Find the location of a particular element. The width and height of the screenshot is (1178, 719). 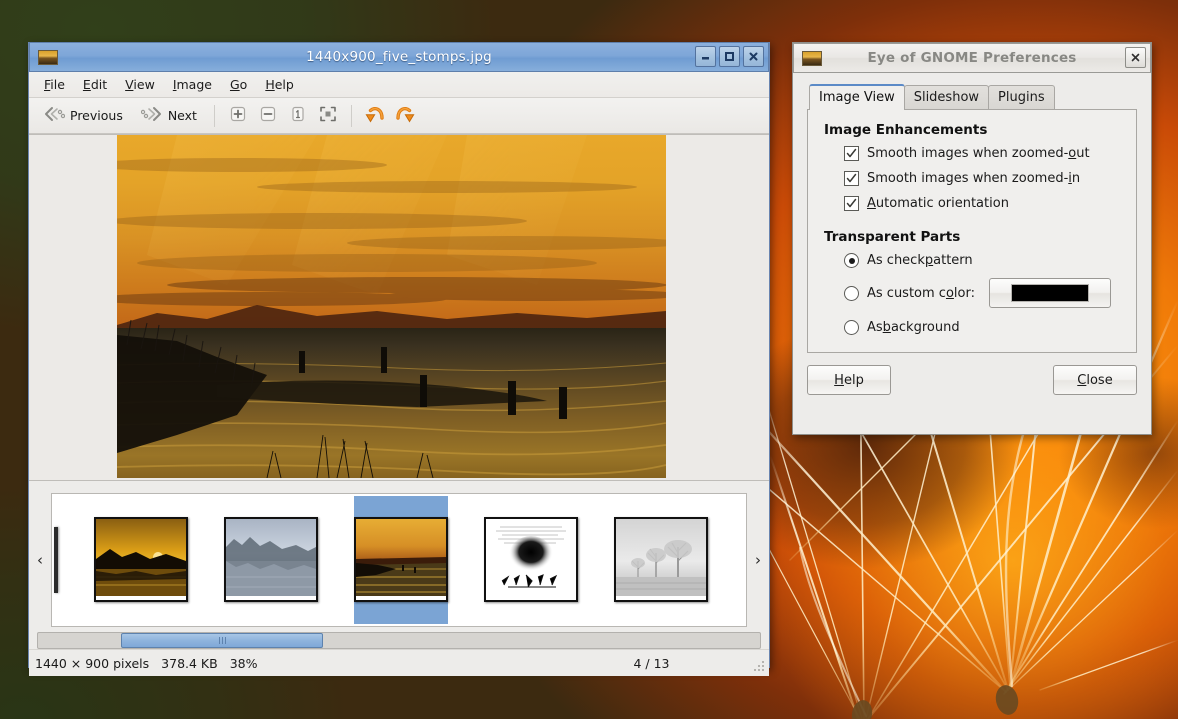

thumbnail-next-arrow: › is located at coordinates (758, 559).